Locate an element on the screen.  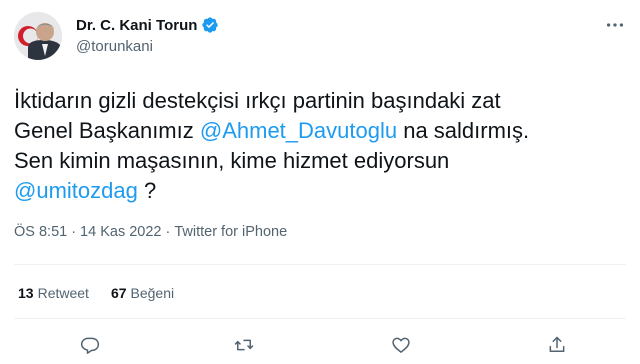
more-options-icon is located at coordinates (615, 25).